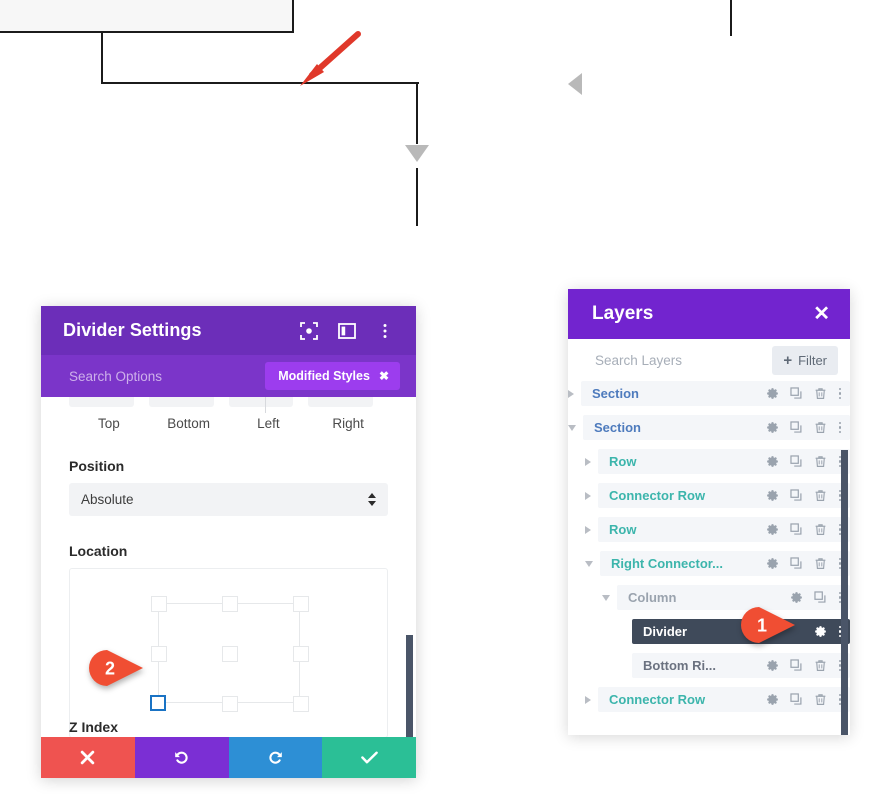 The height and width of the screenshot is (794, 880). Describe the element at coordinates (261, 402) in the screenshot. I see `spacing-input-left` at that location.